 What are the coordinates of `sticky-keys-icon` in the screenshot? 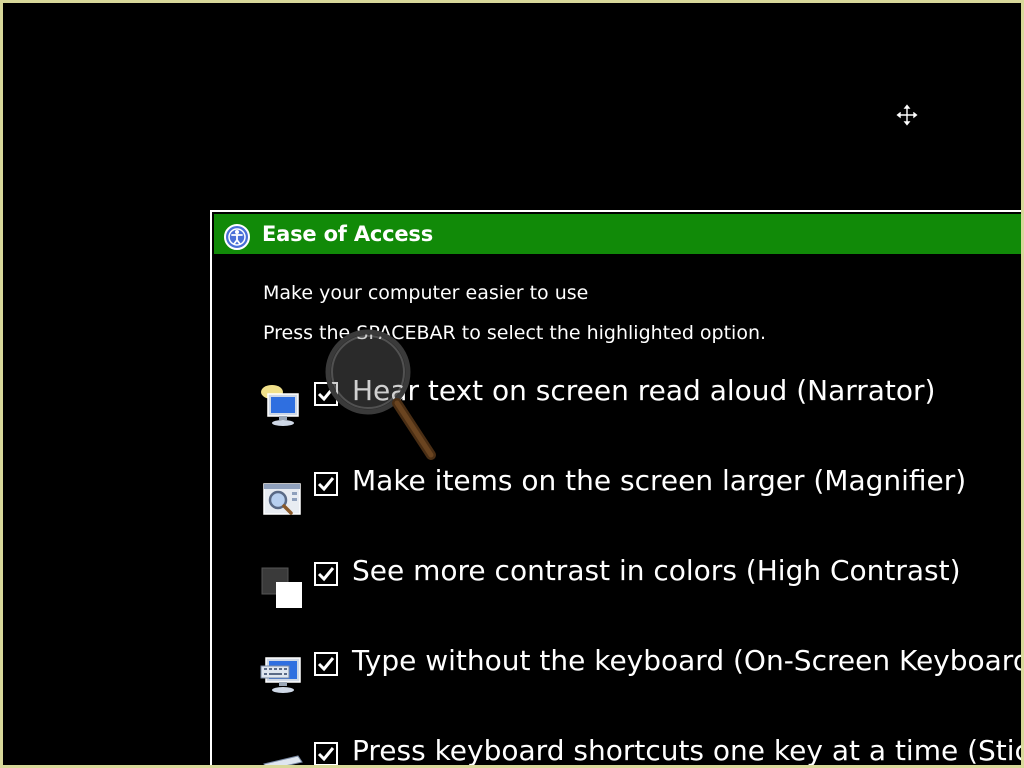 It's located at (283, 760).